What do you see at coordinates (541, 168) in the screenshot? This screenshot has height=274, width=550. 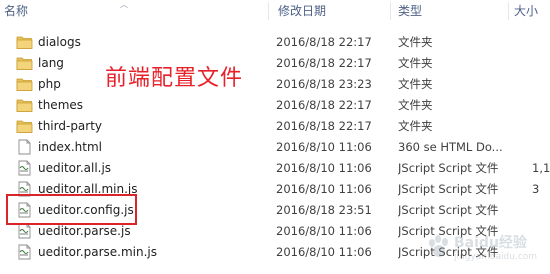 I see `file-size: 1,1` at bounding box center [541, 168].